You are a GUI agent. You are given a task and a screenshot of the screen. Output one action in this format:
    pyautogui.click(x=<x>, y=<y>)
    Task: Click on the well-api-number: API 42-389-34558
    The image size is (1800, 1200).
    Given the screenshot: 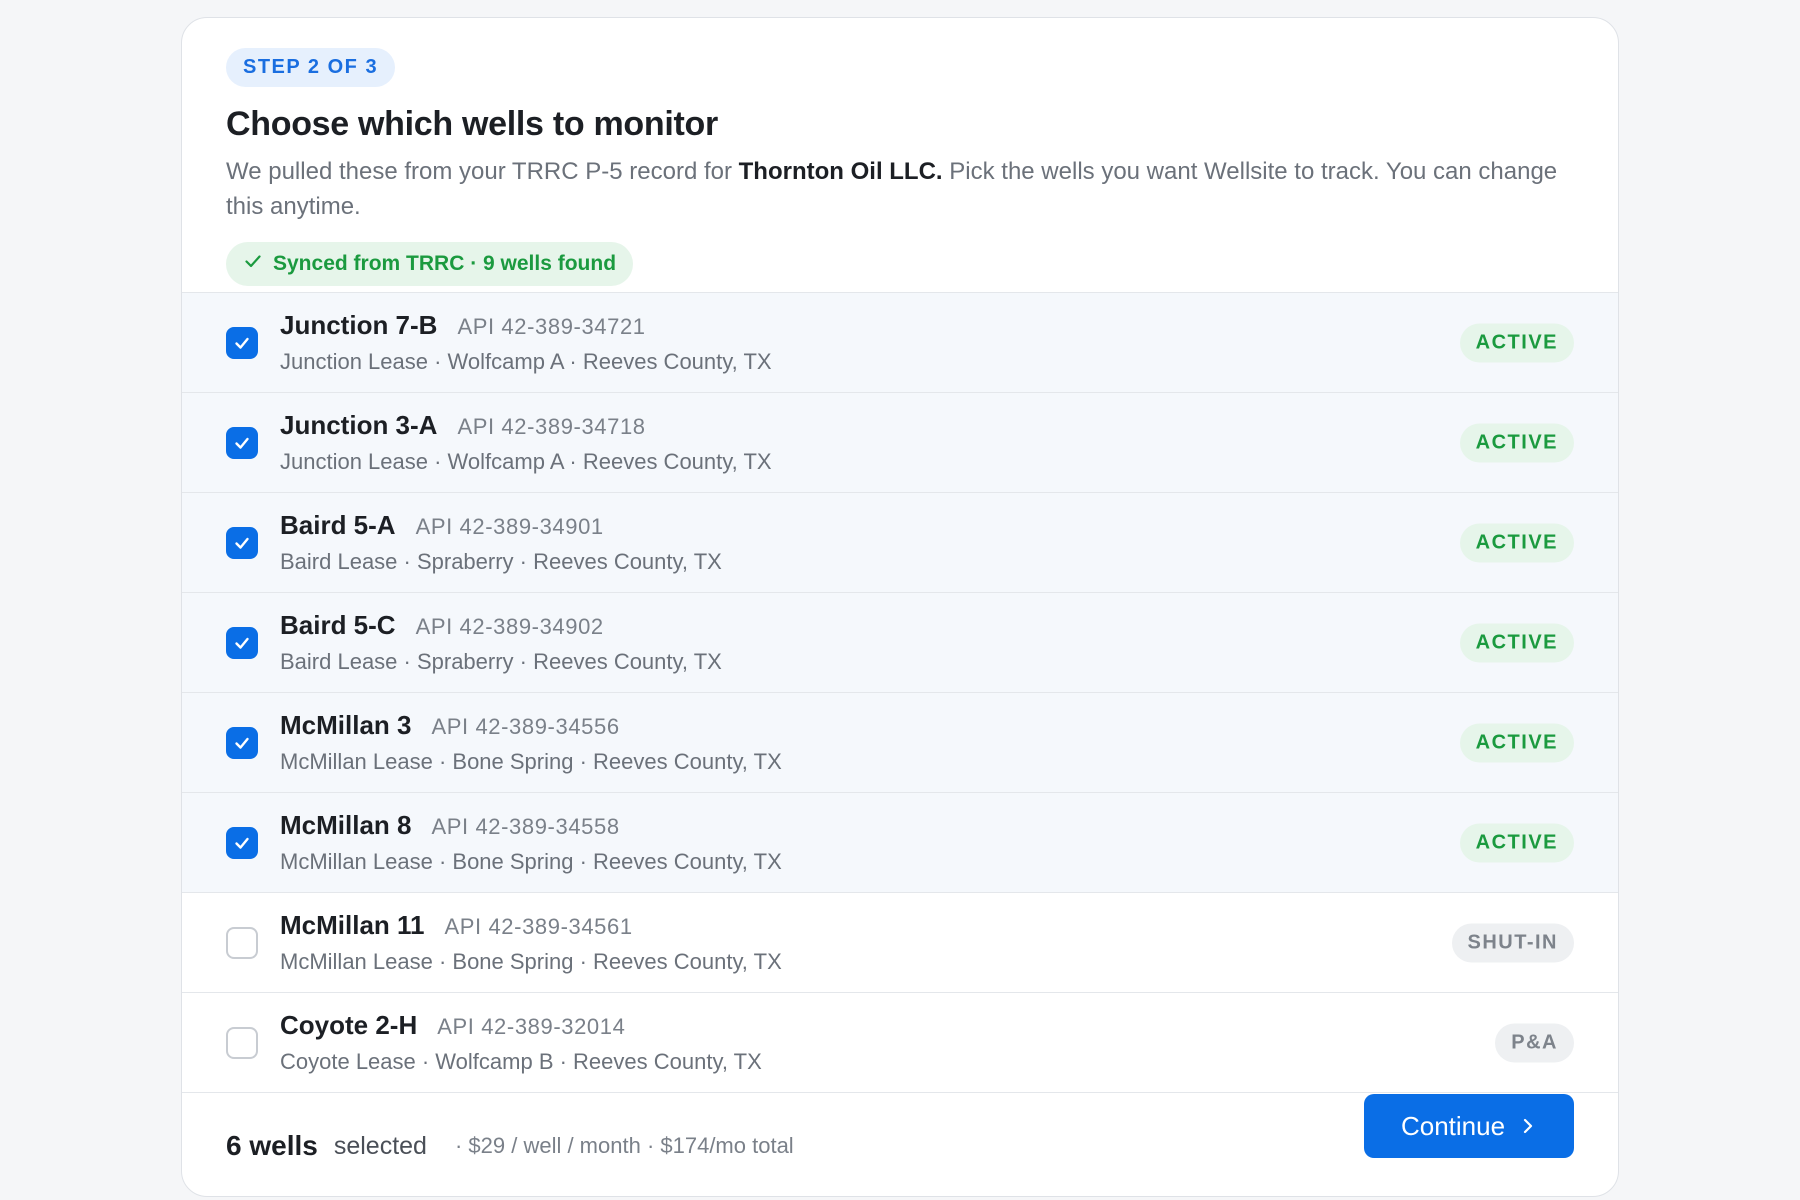 What is the action you would take?
    pyautogui.click(x=525, y=826)
    